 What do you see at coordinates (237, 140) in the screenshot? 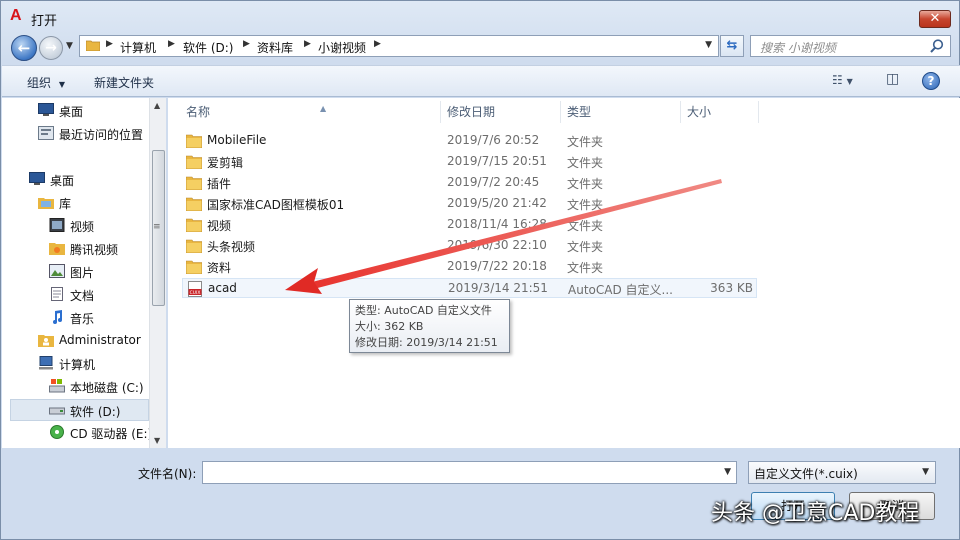
I see `file-name: MobileFile` at bounding box center [237, 140].